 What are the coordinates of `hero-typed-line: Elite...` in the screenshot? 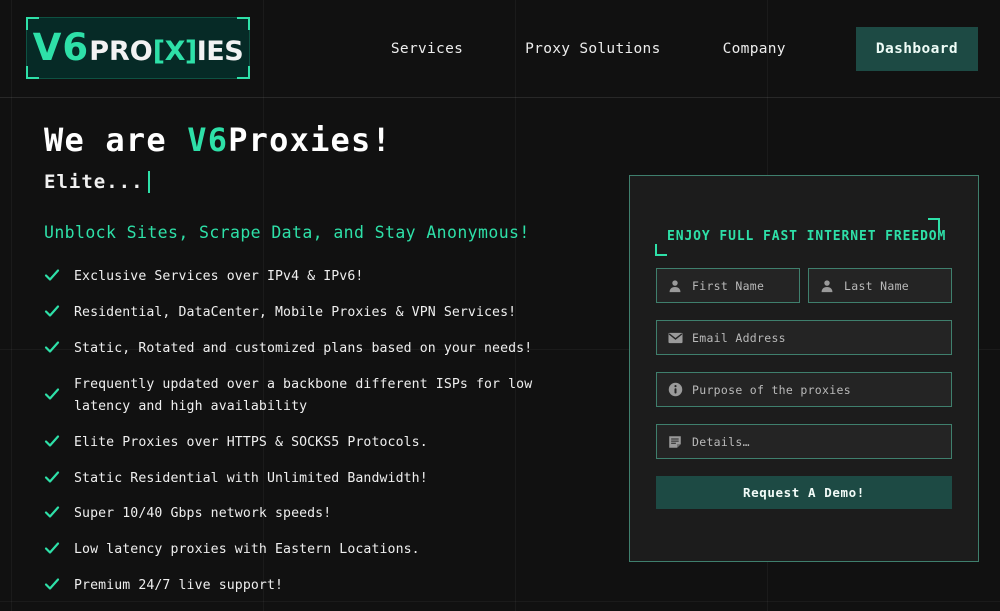 It's located at (324, 182).